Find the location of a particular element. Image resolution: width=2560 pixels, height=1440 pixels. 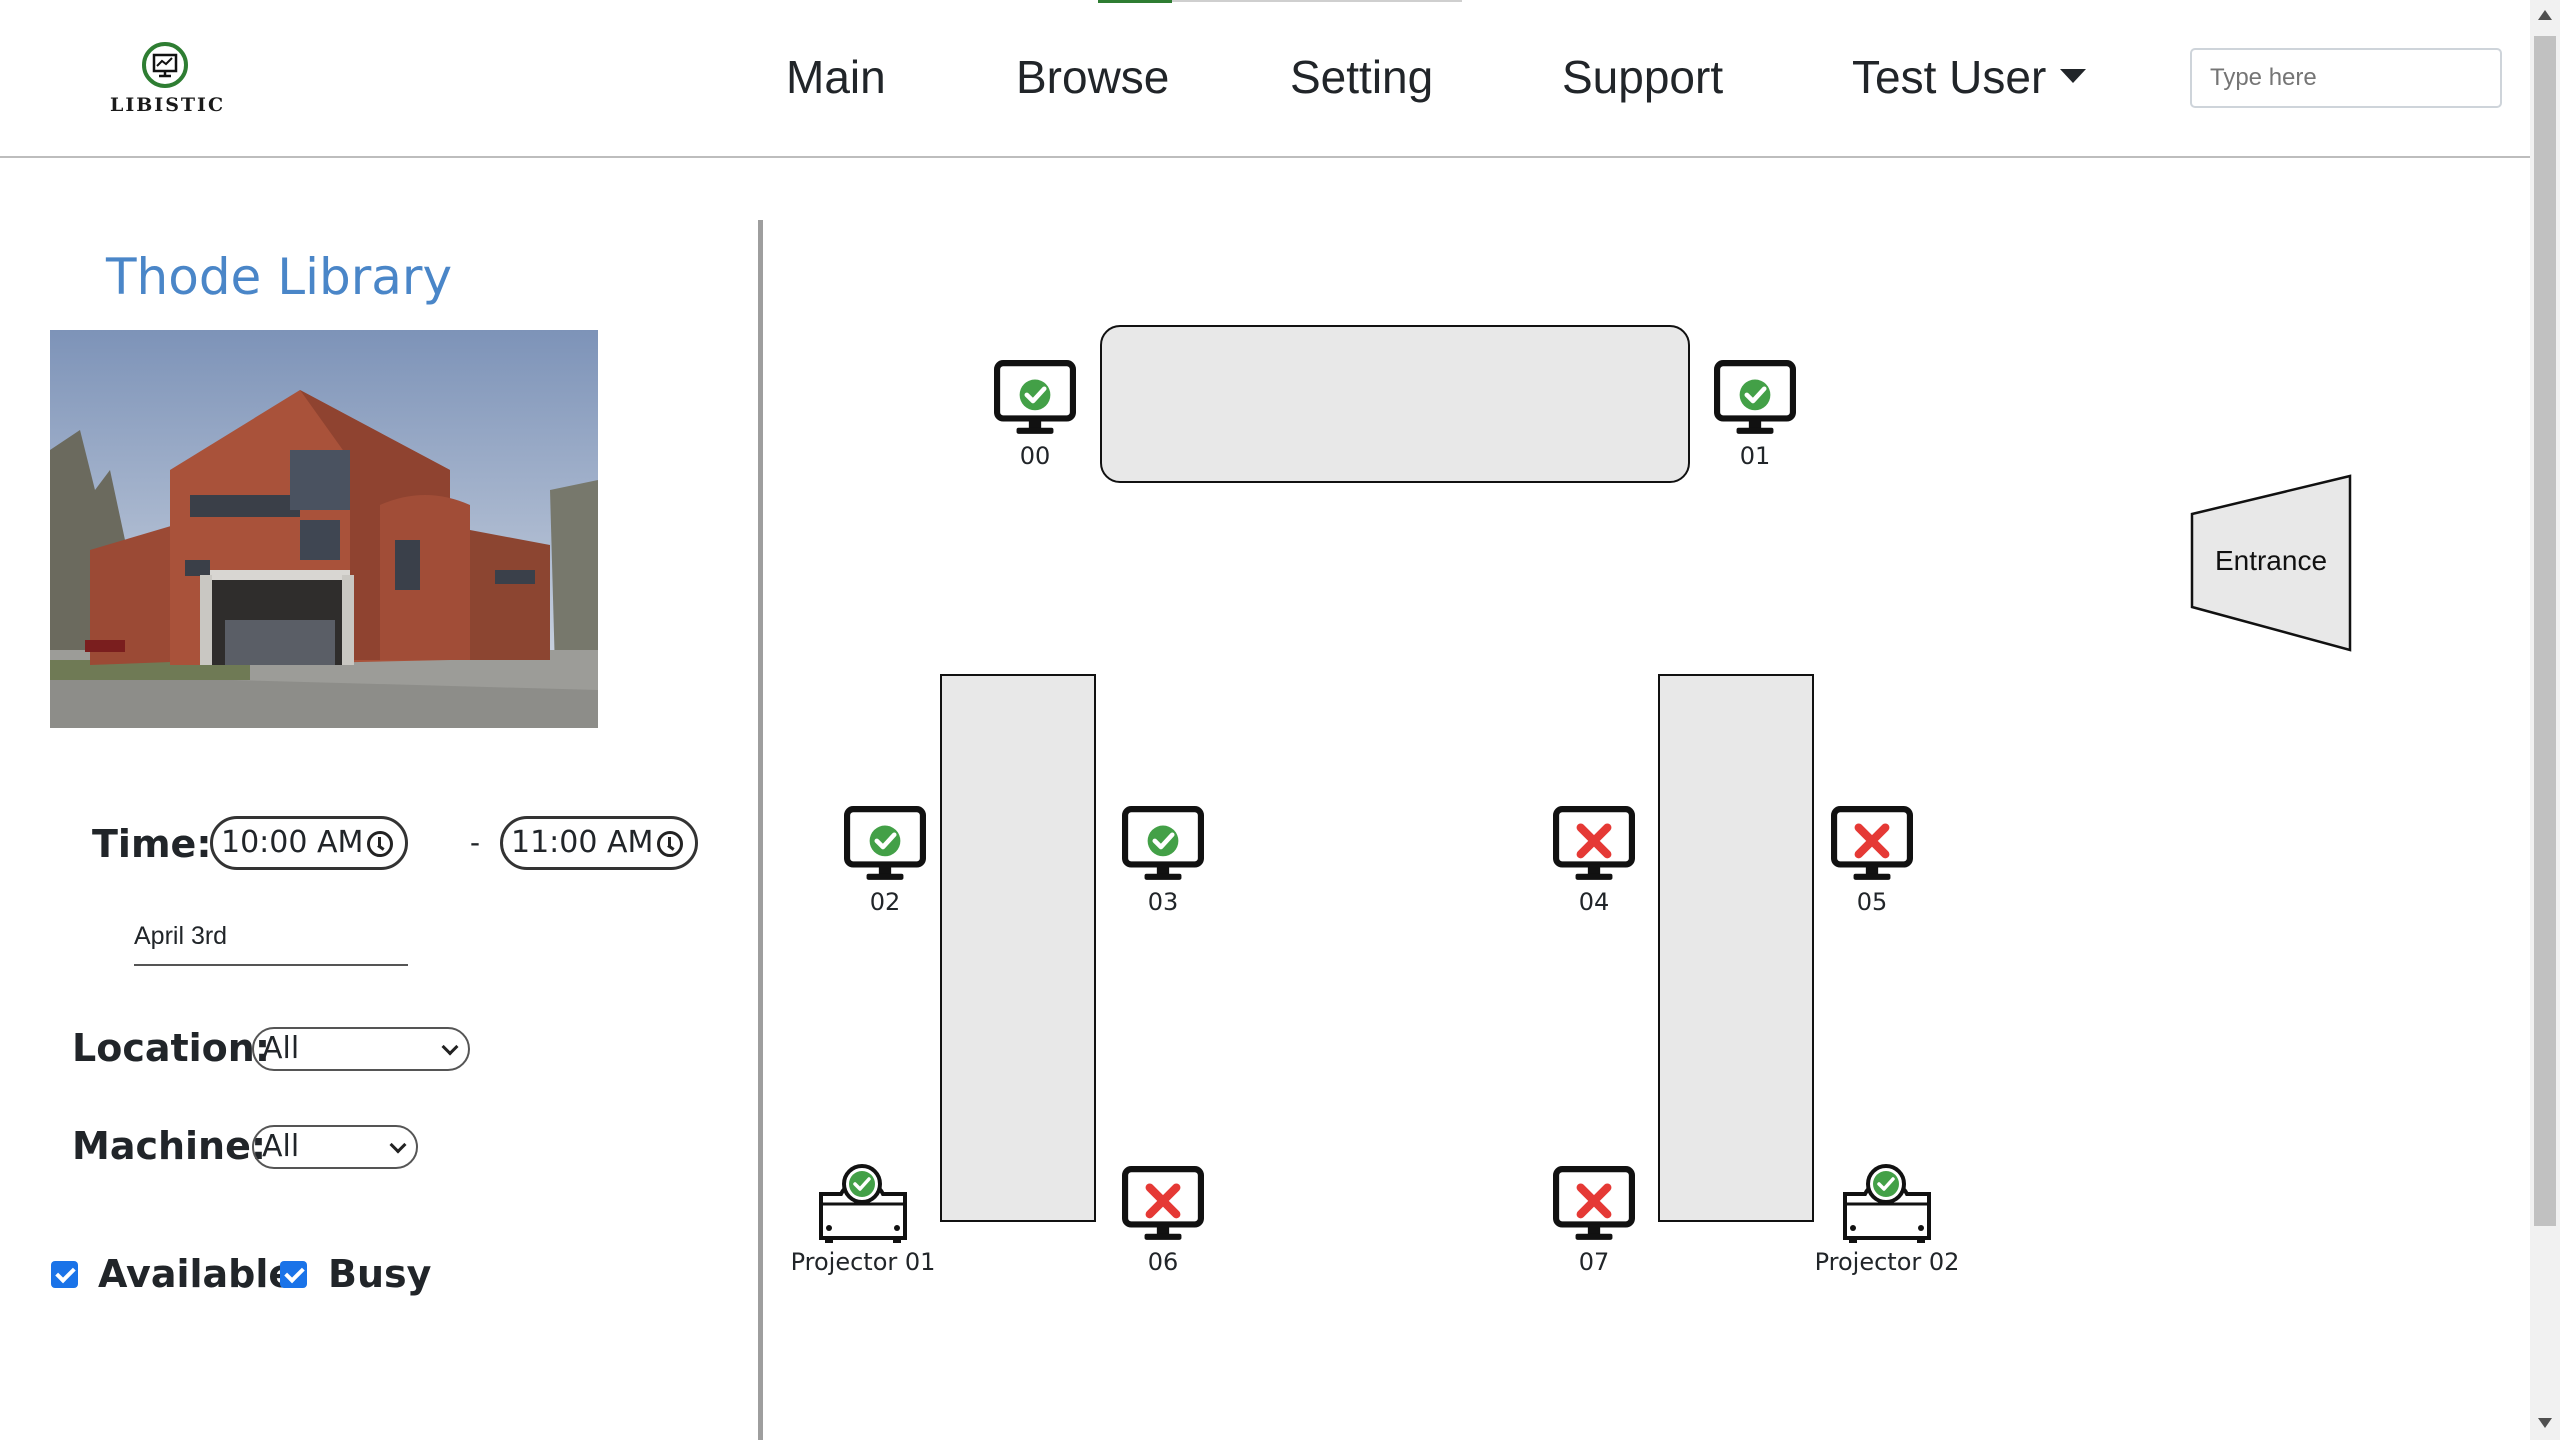

location-selected-value: All is located at coordinates (281, 1048).